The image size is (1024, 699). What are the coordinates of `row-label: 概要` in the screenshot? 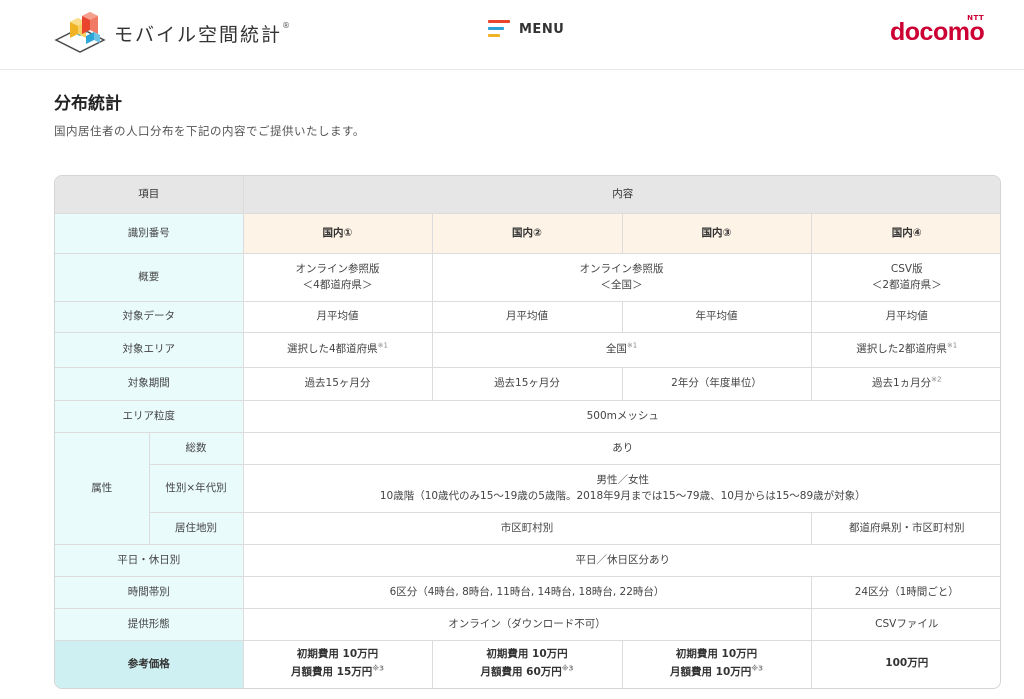 It's located at (149, 277).